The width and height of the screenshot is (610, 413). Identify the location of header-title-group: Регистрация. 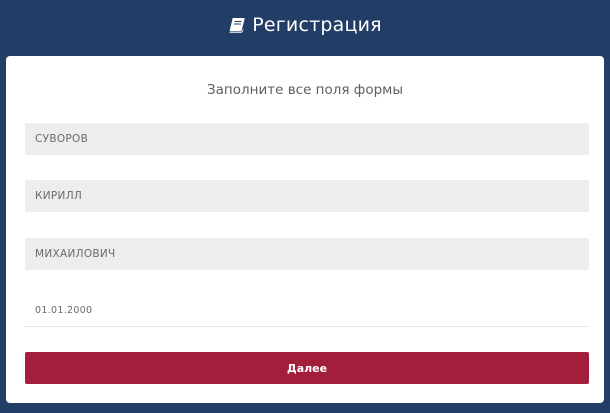
(305, 25).